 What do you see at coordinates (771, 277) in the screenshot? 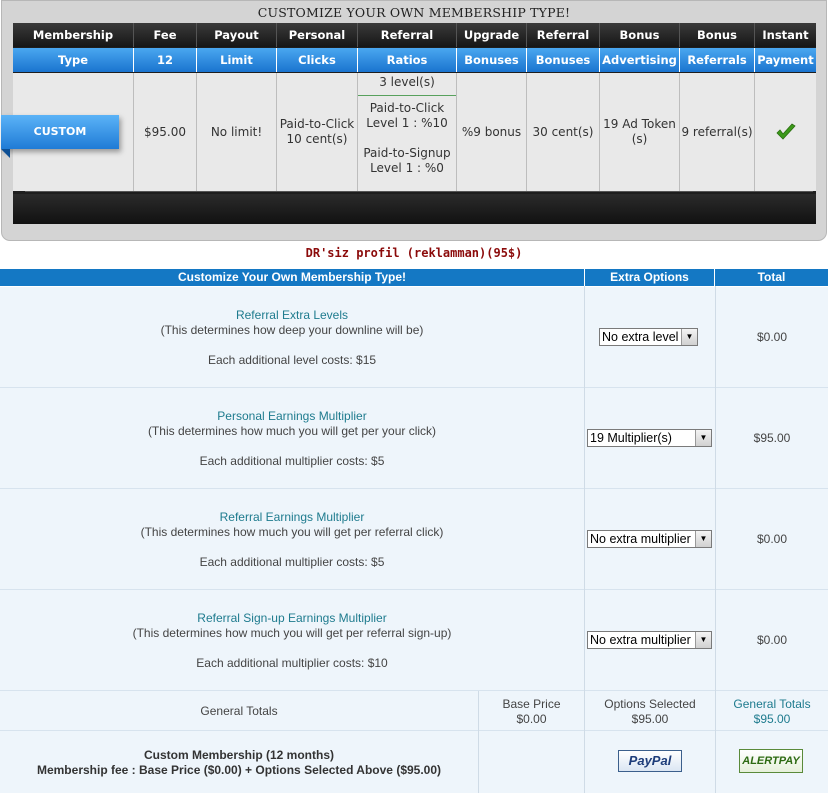
I see `header-total: Total` at bounding box center [771, 277].